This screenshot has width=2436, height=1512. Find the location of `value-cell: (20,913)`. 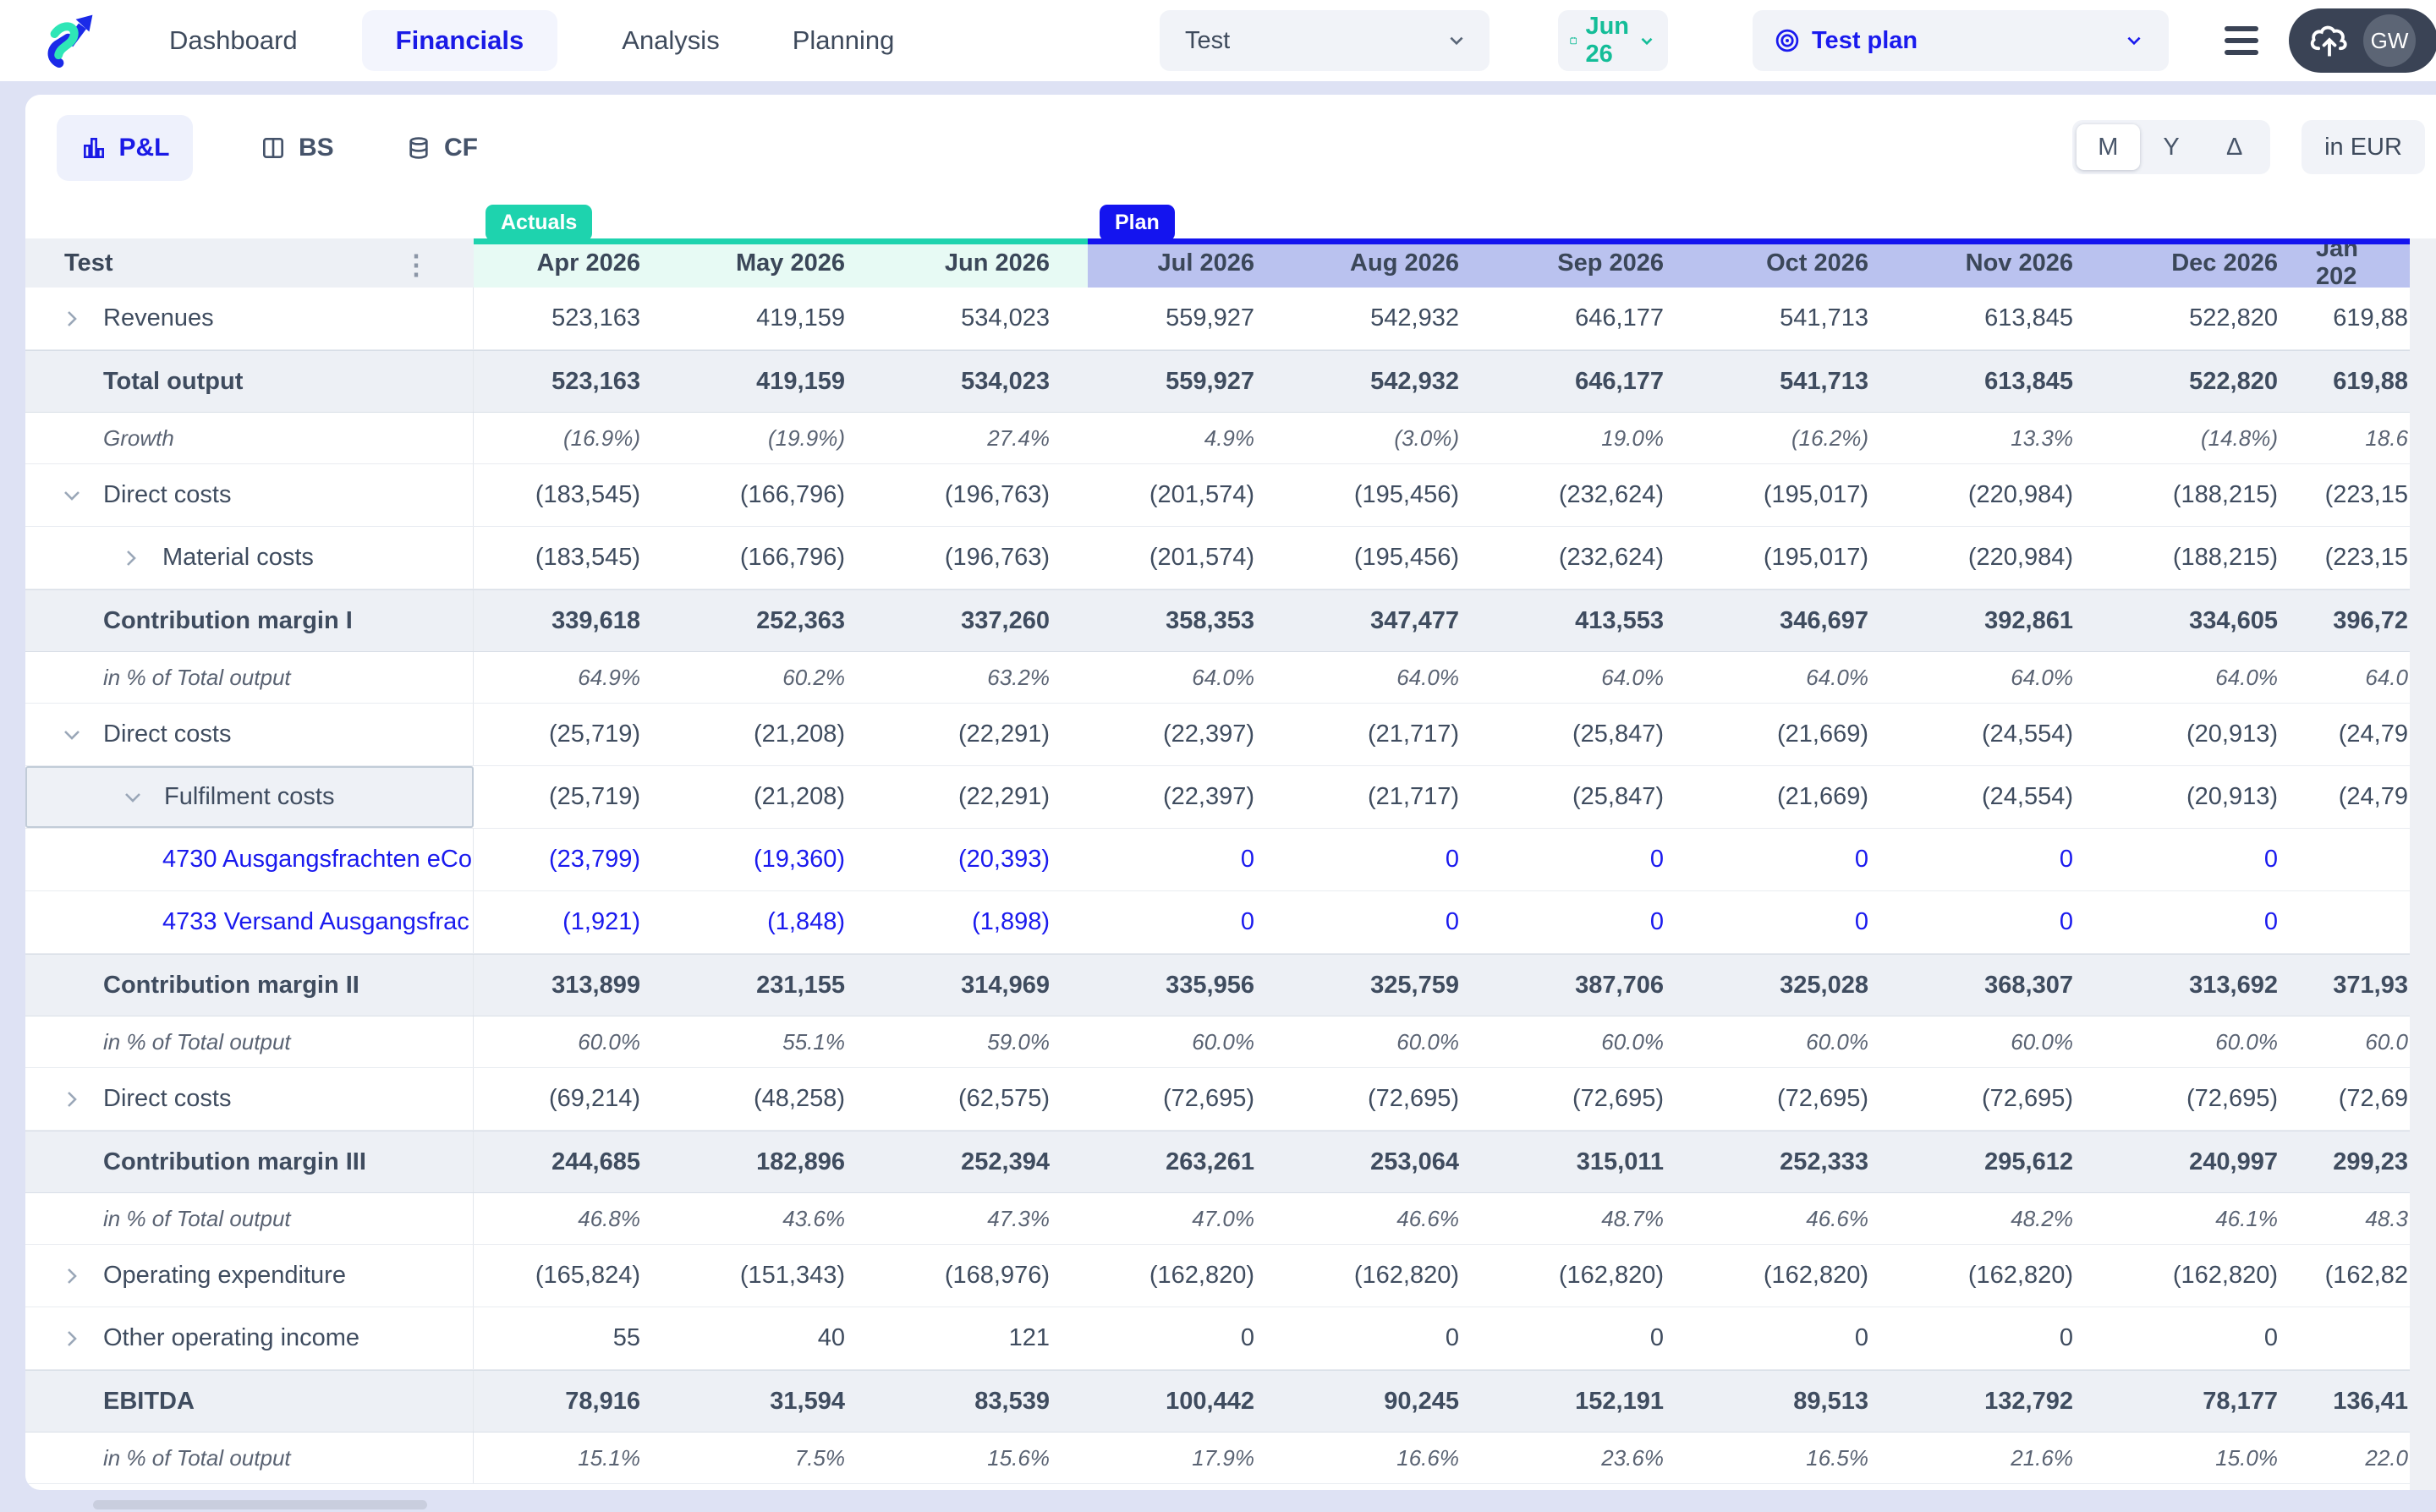

value-cell: (20,913) is located at coordinates (2213, 797).